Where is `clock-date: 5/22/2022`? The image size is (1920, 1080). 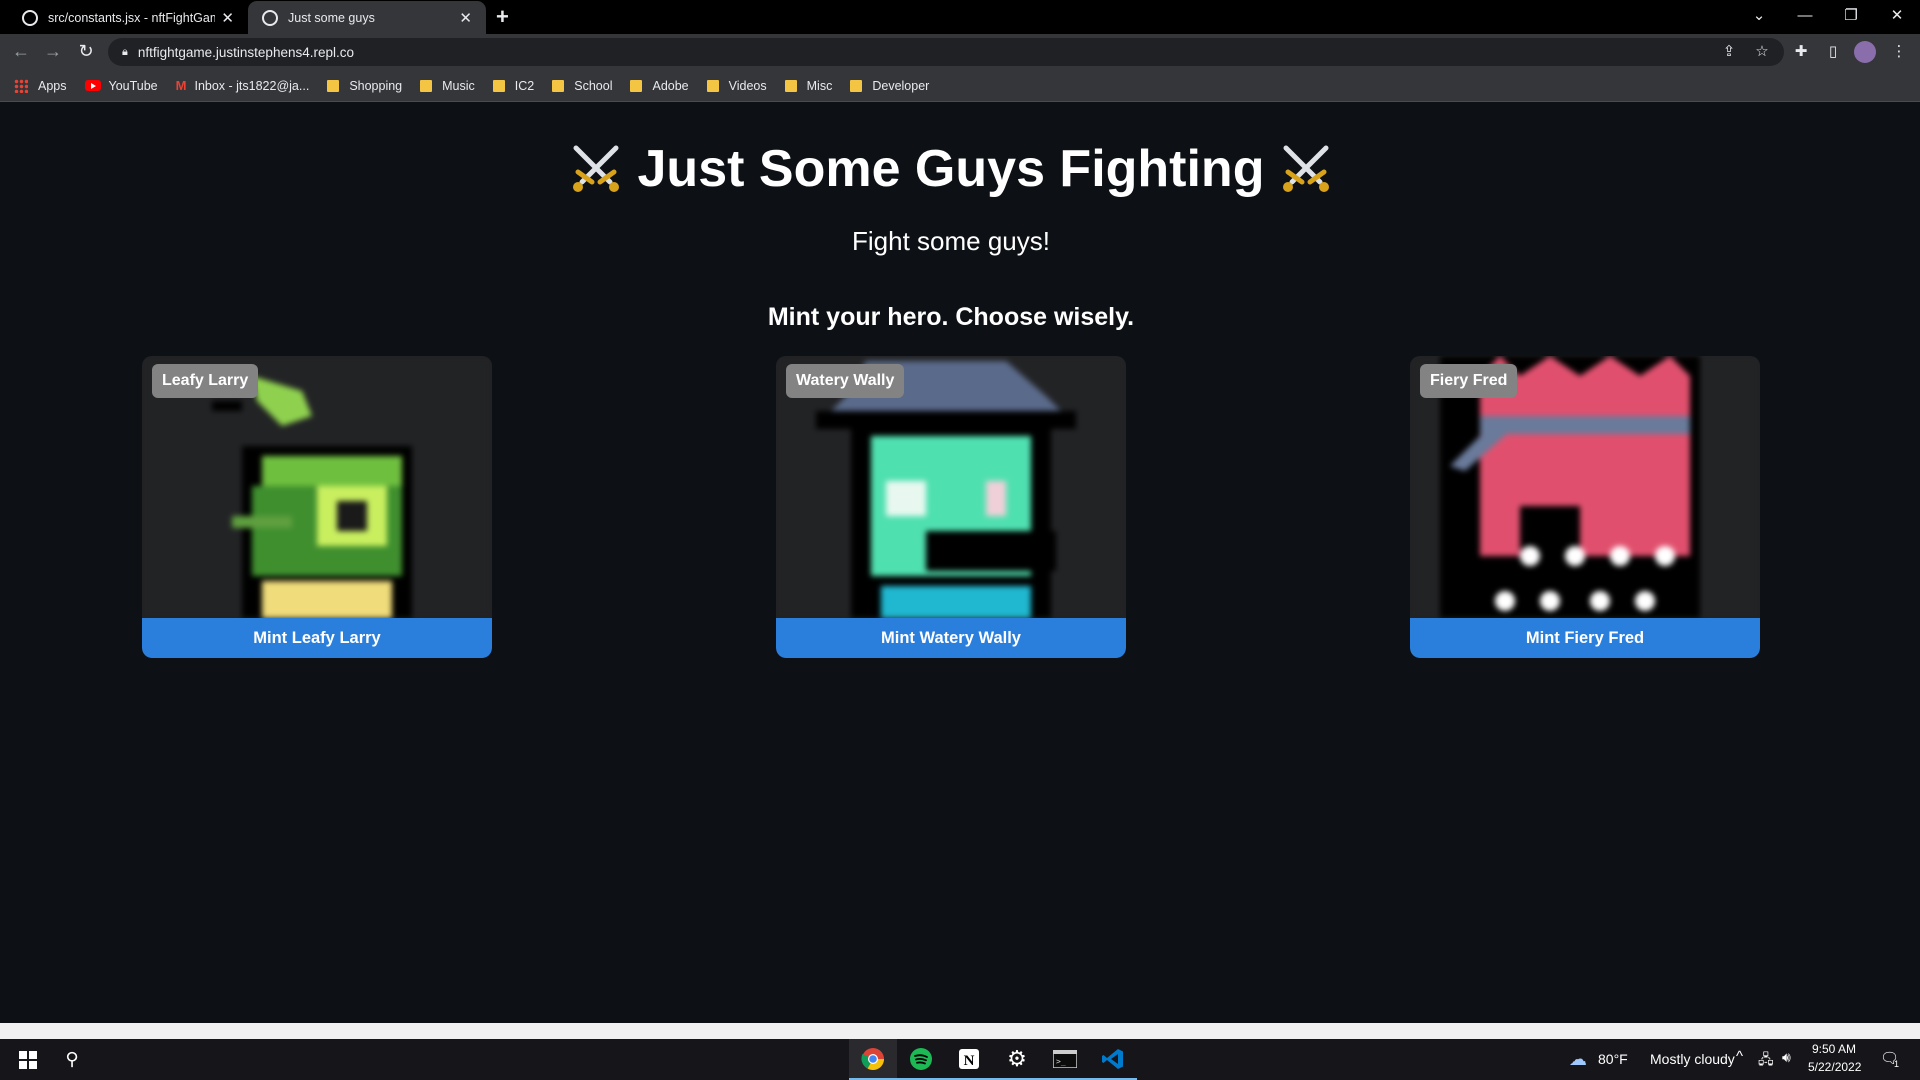
clock-date: 5/22/2022 is located at coordinates (1834, 1067).